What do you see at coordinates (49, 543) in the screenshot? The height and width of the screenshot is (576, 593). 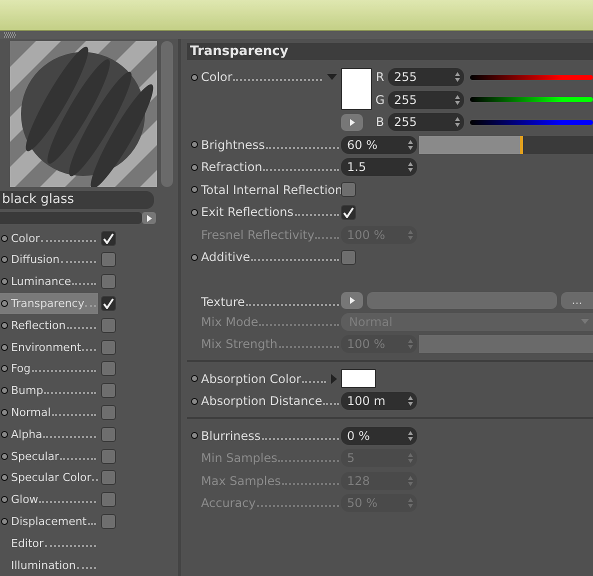 I see `channel-item: Editor` at bounding box center [49, 543].